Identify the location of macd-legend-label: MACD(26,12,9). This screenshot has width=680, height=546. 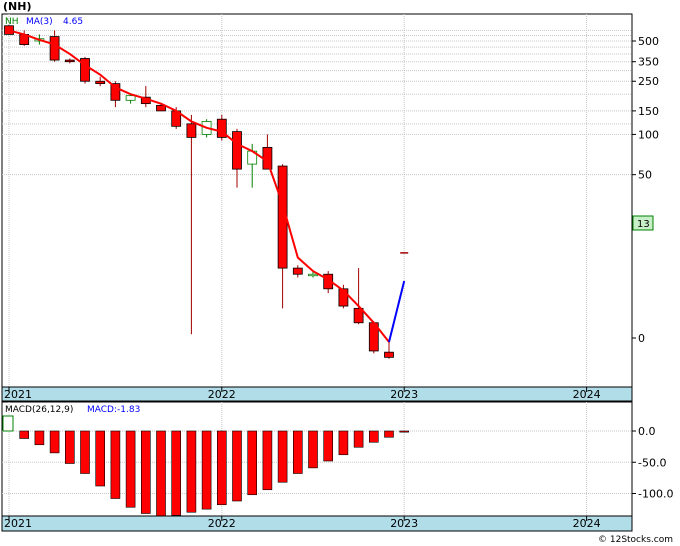
(39, 410).